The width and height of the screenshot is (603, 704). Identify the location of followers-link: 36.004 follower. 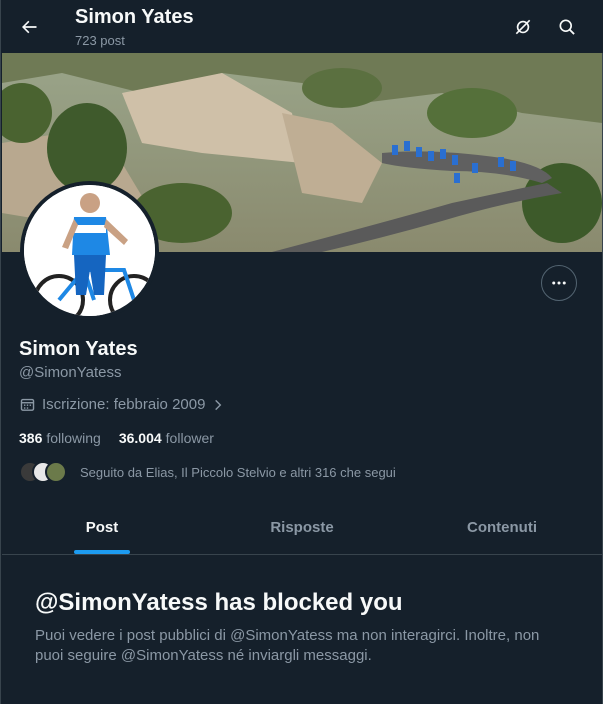
(166, 438).